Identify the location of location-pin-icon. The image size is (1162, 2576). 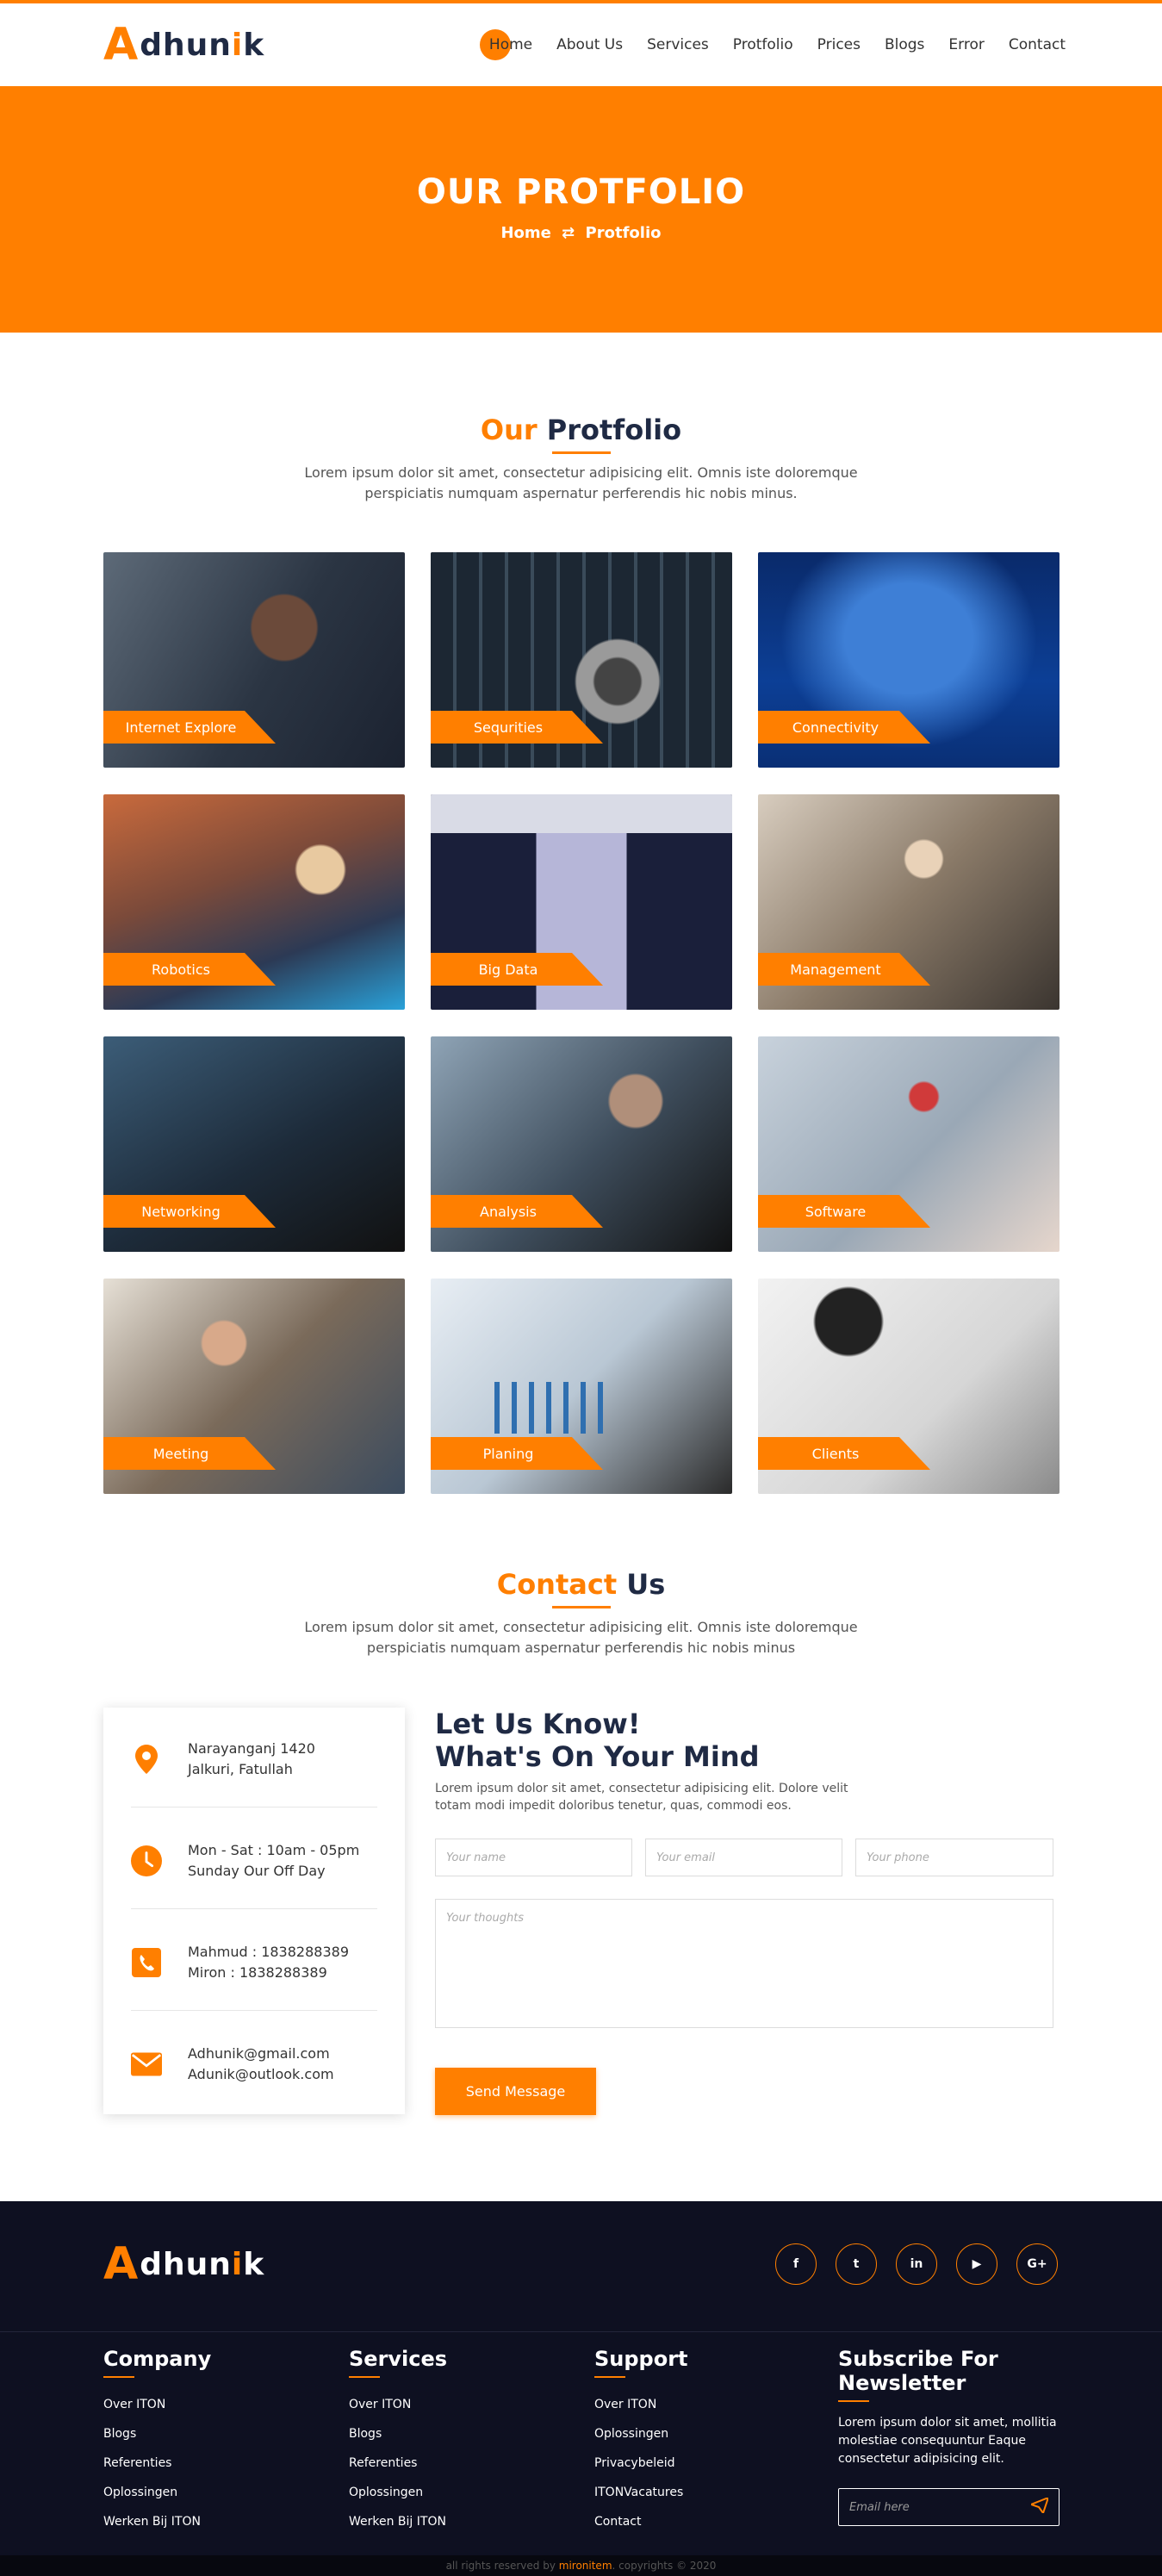
(146, 1760).